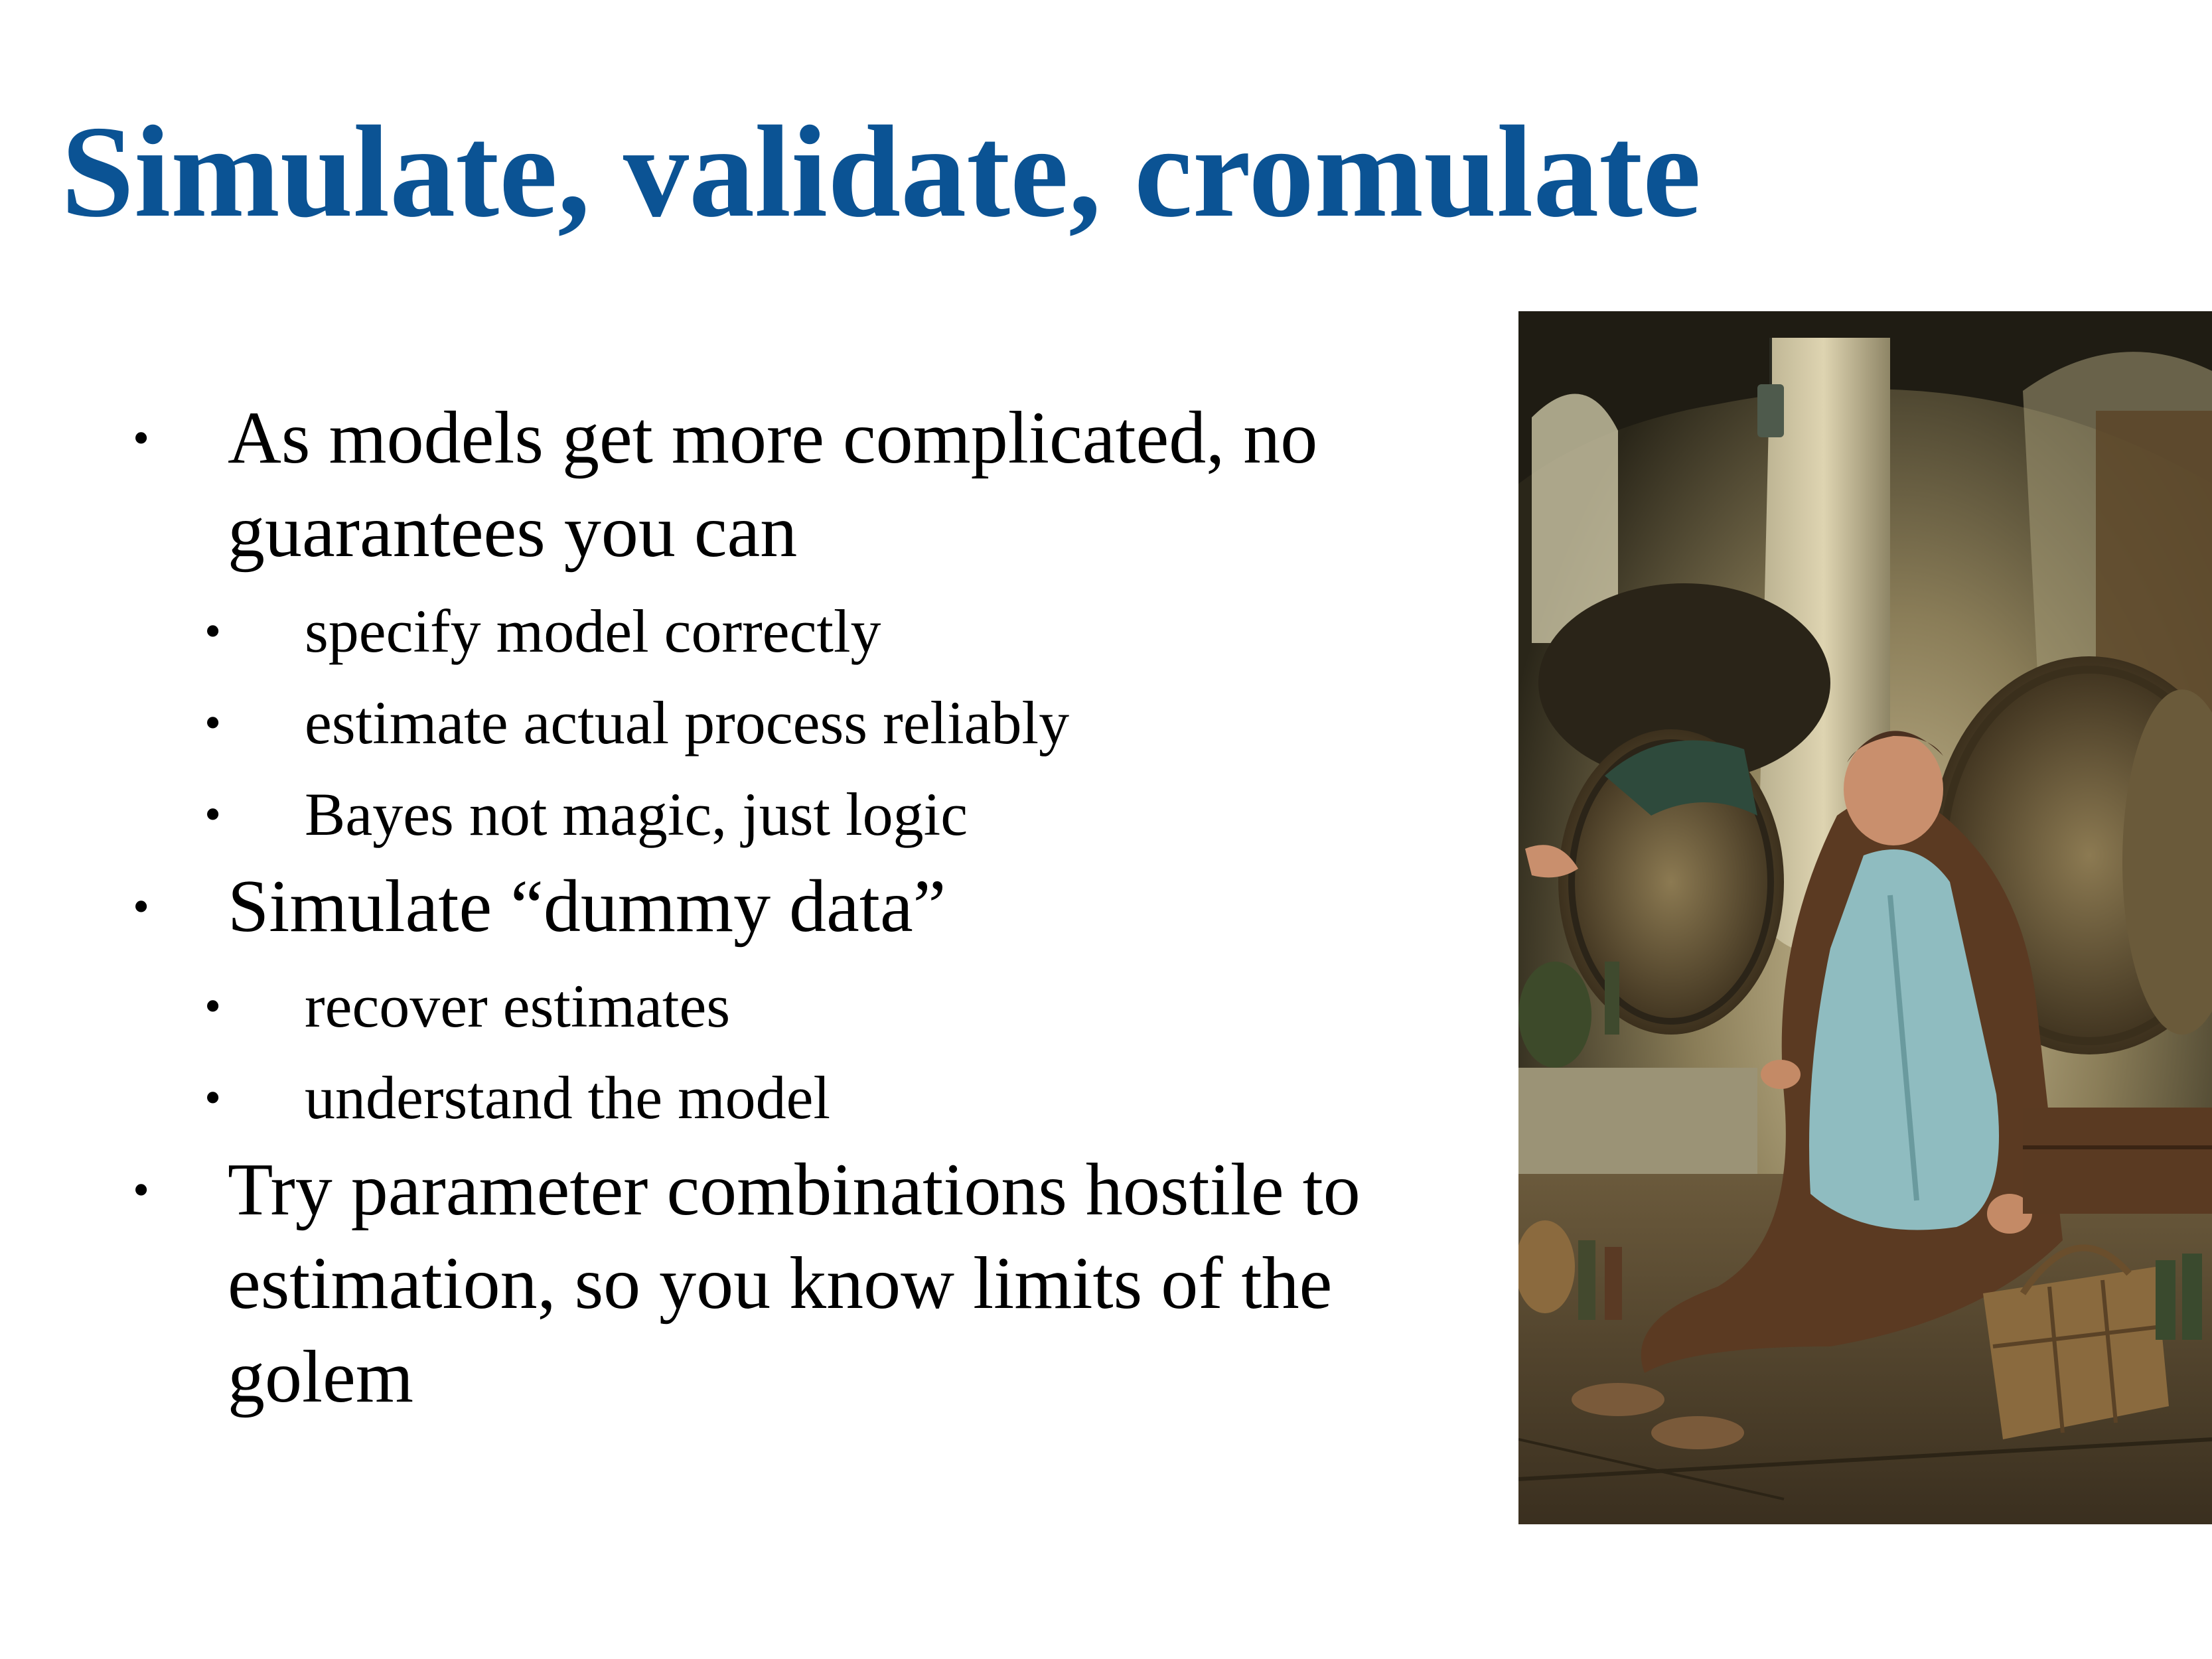 This screenshot has width=2212, height=1659. I want to click on sub-bullet-text: recover estimates, so click(518, 1006).